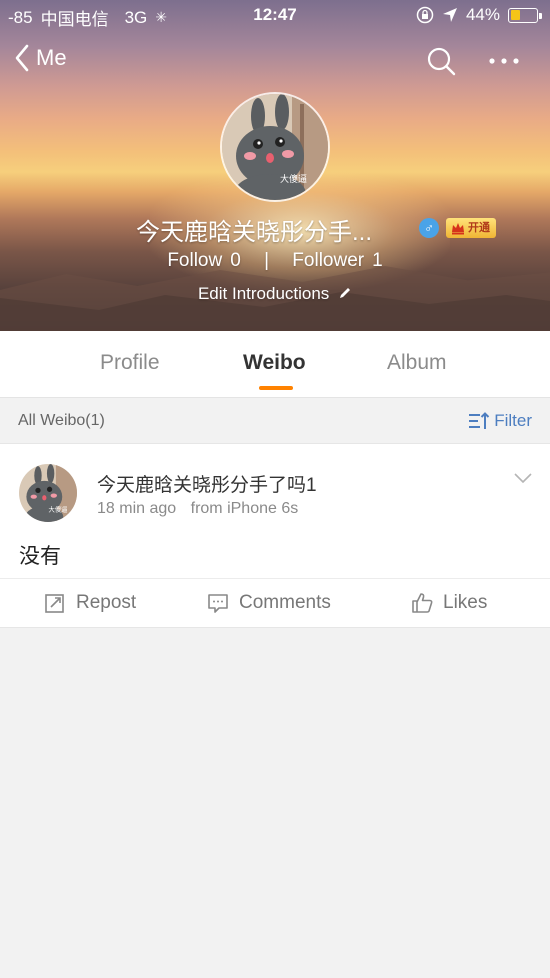 This screenshot has width=550, height=978. I want to click on back-button: Me, so click(40, 58).